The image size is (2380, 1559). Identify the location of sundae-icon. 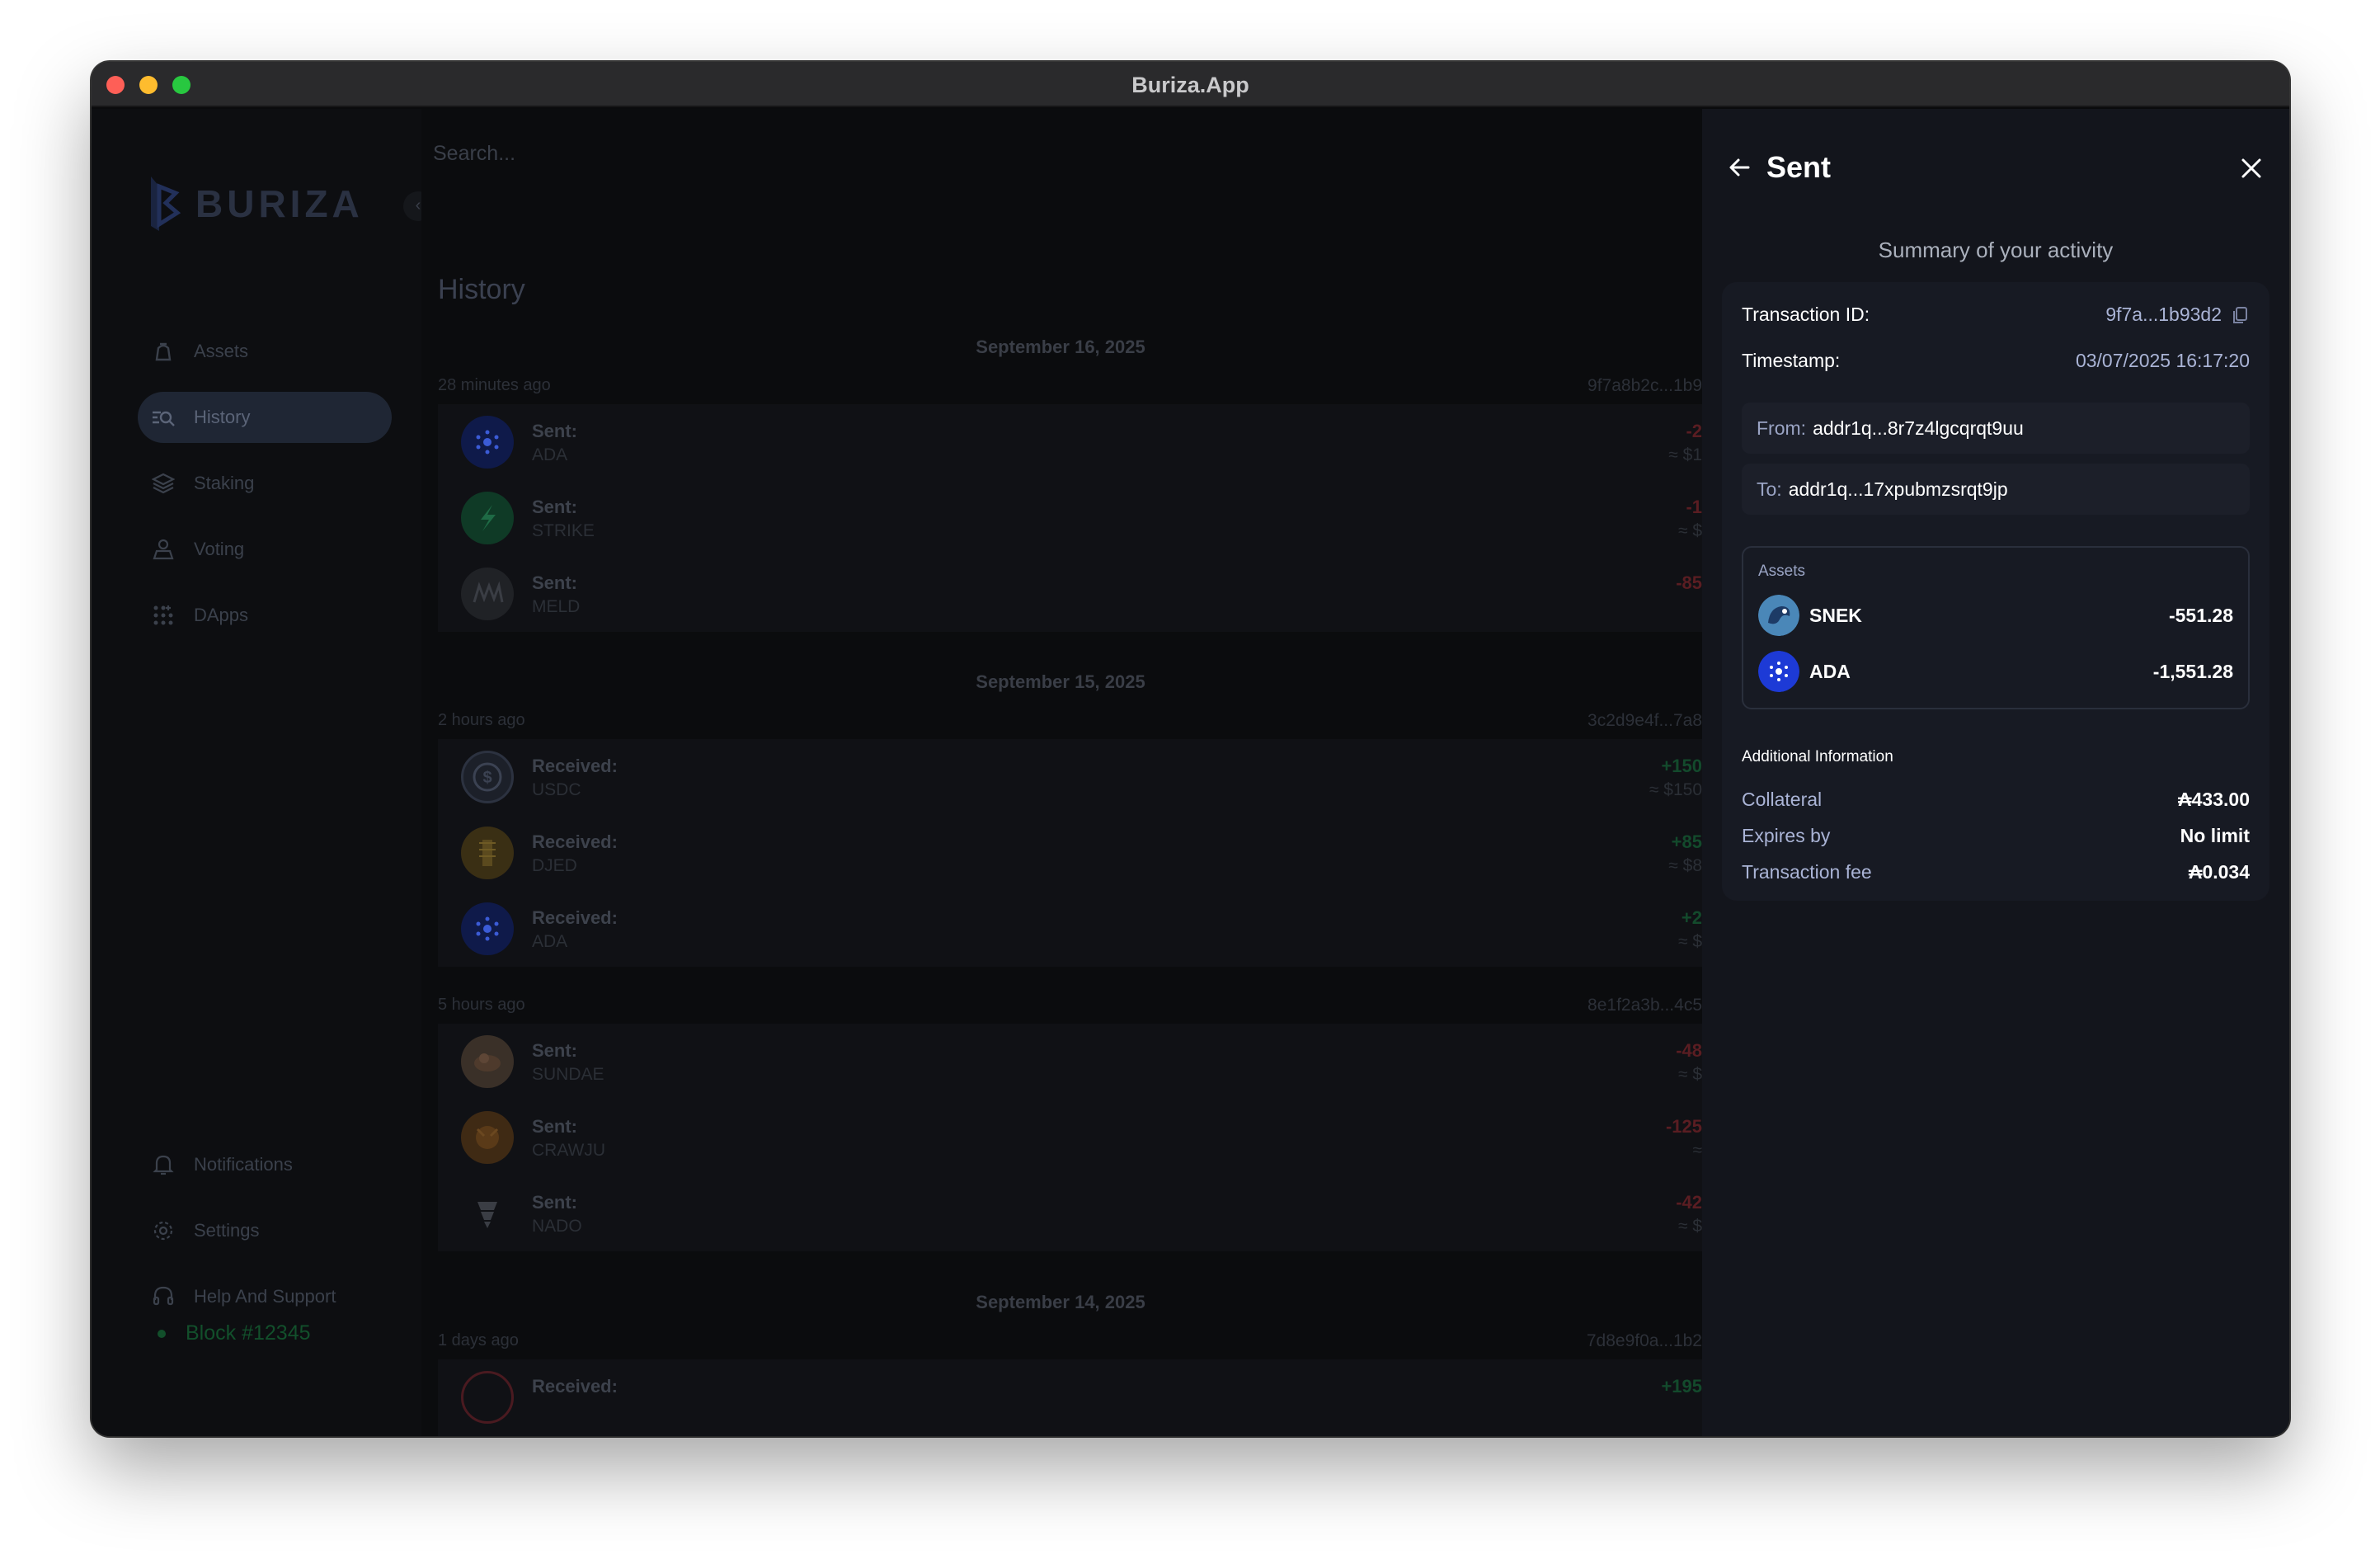
(487, 1061).